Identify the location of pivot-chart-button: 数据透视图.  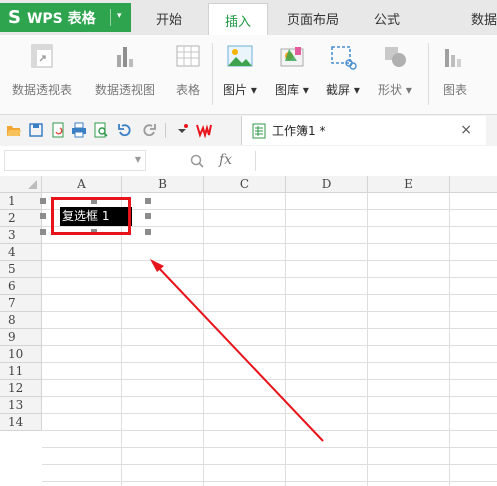
(125, 69).